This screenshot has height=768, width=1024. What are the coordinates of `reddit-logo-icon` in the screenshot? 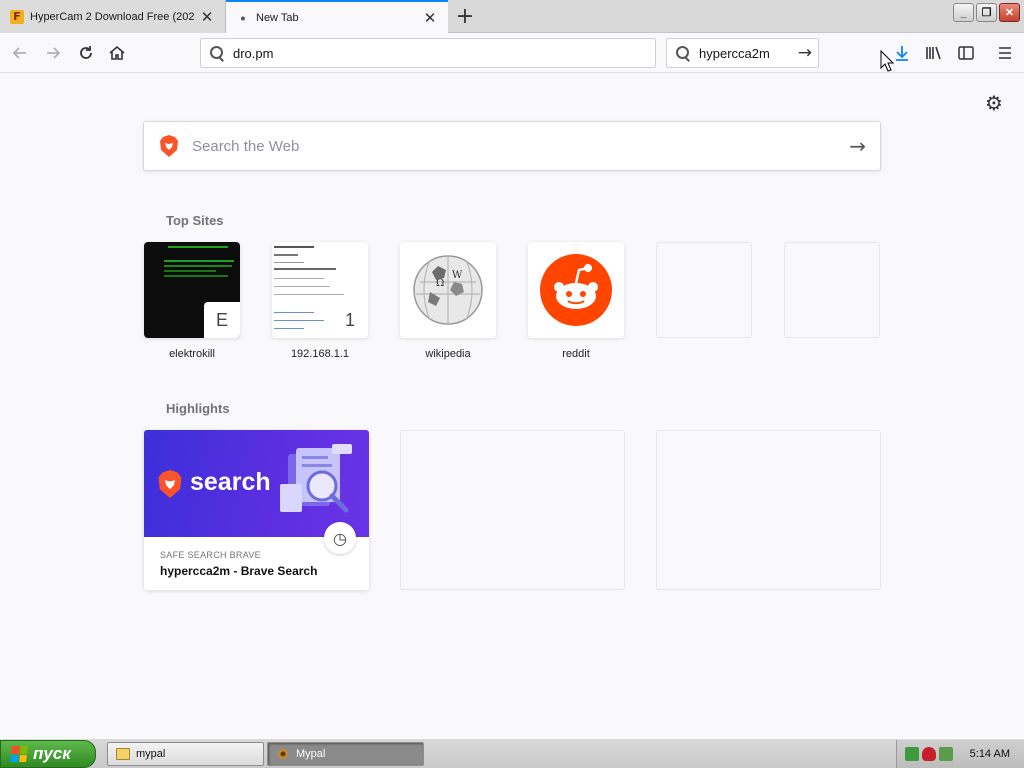 It's located at (576, 290).